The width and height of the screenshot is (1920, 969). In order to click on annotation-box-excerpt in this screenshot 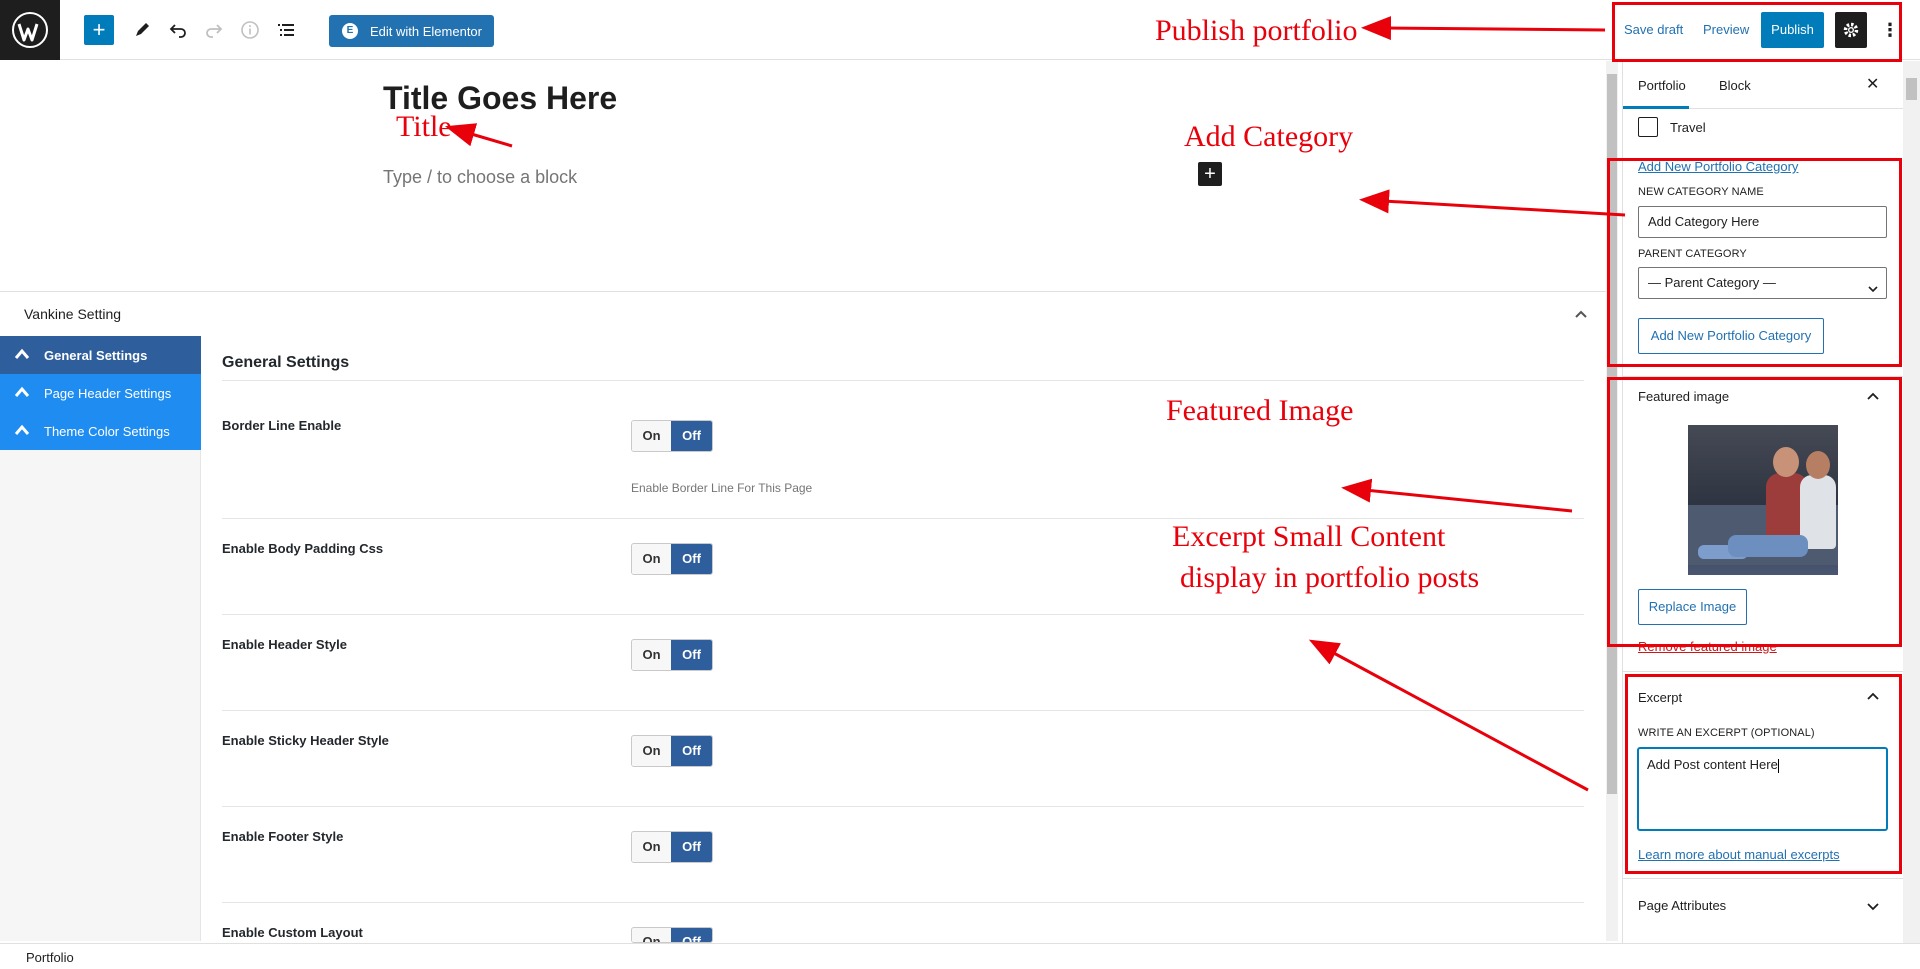, I will do `click(1763, 774)`.